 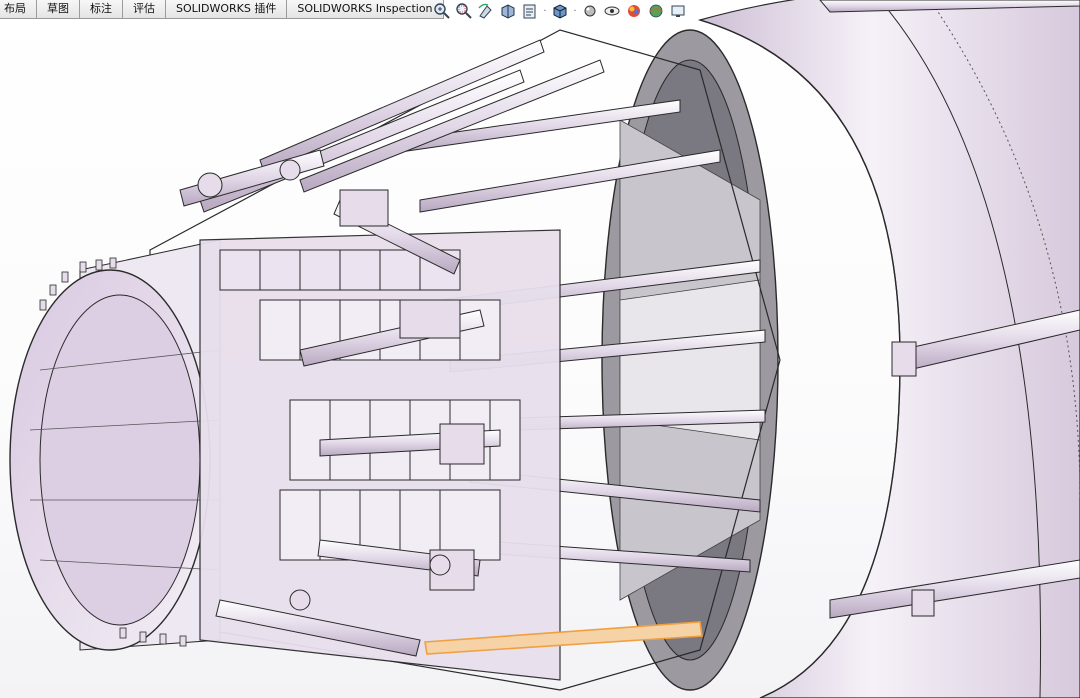 What do you see at coordinates (508, 11) in the screenshot?
I see `section-view-icon` at bounding box center [508, 11].